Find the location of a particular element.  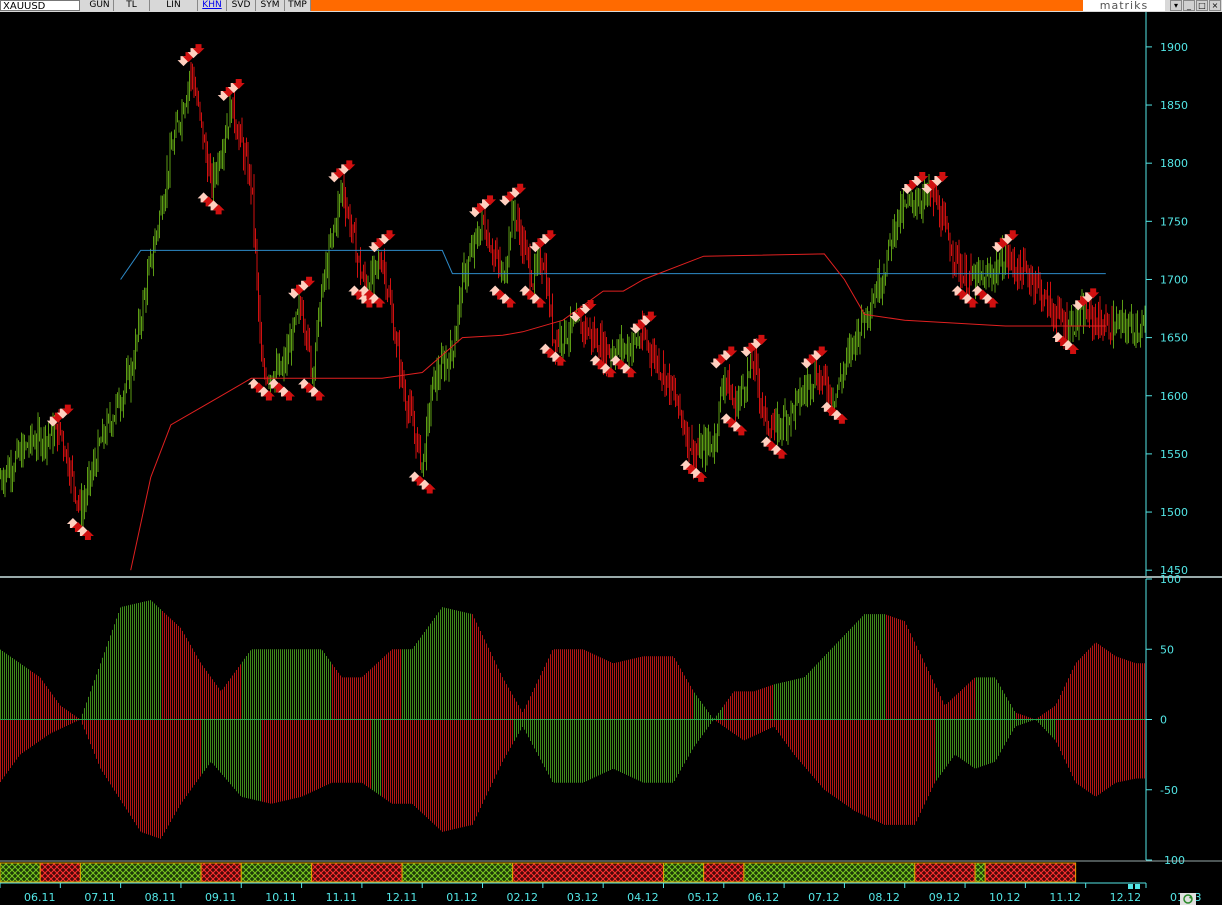

x-tick-label: 07.11 is located at coordinates (100, 897).